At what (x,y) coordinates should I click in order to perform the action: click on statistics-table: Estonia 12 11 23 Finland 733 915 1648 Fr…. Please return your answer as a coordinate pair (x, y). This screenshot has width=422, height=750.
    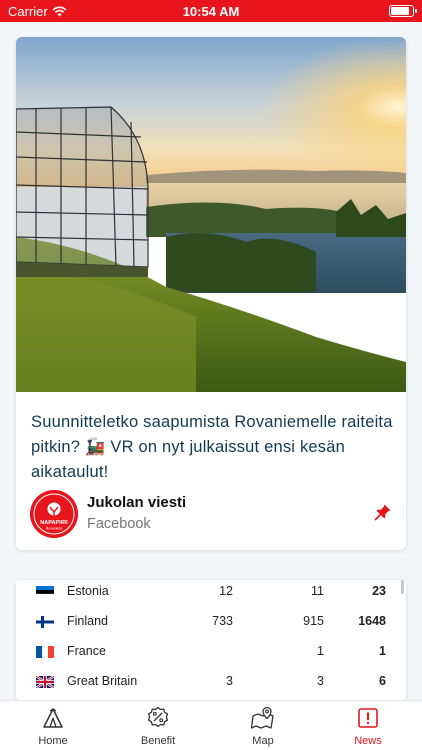
    Looking at the image, I should click on (211, 640).